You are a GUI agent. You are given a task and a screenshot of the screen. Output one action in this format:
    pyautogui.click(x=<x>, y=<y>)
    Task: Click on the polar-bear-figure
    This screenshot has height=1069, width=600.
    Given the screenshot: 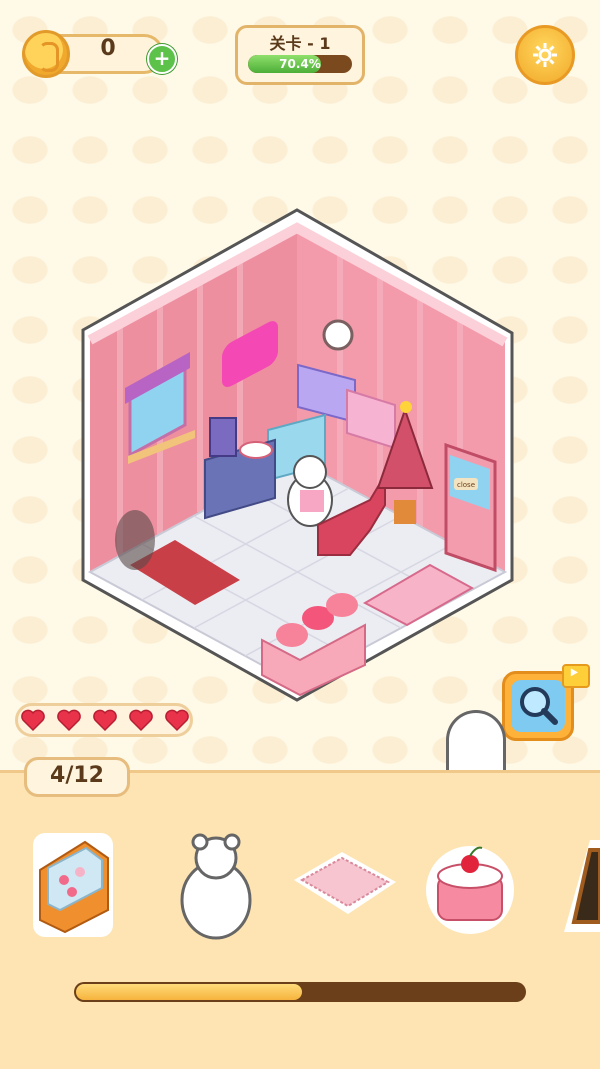 What is the action you would take?
    pyautogui.click(x=310, y=491)
    